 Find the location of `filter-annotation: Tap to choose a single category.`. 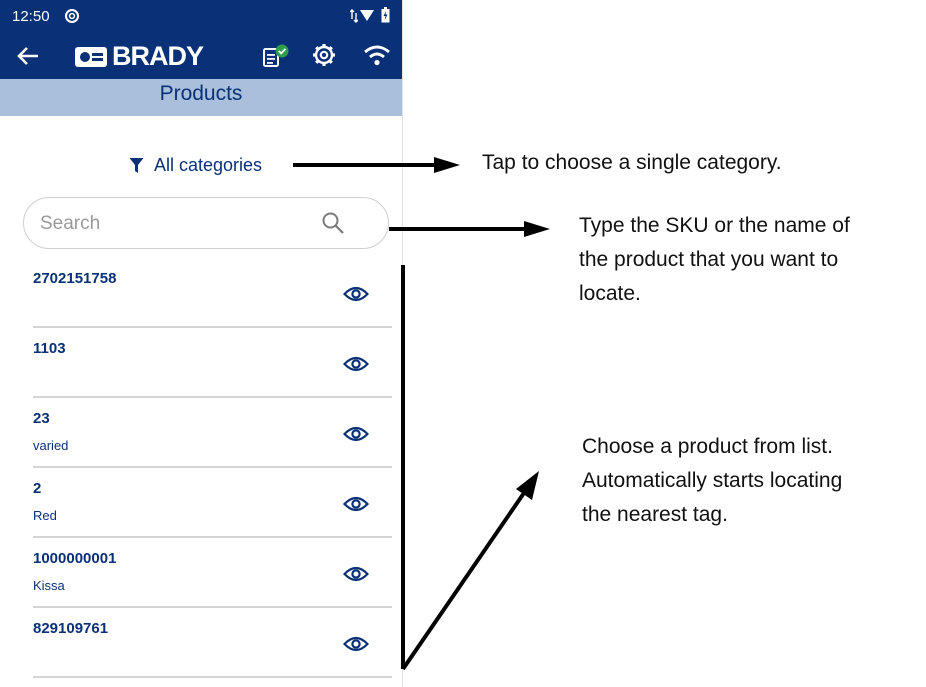

filter-annotation: Tap to choose a single category. is located at coordinates (632, 163).